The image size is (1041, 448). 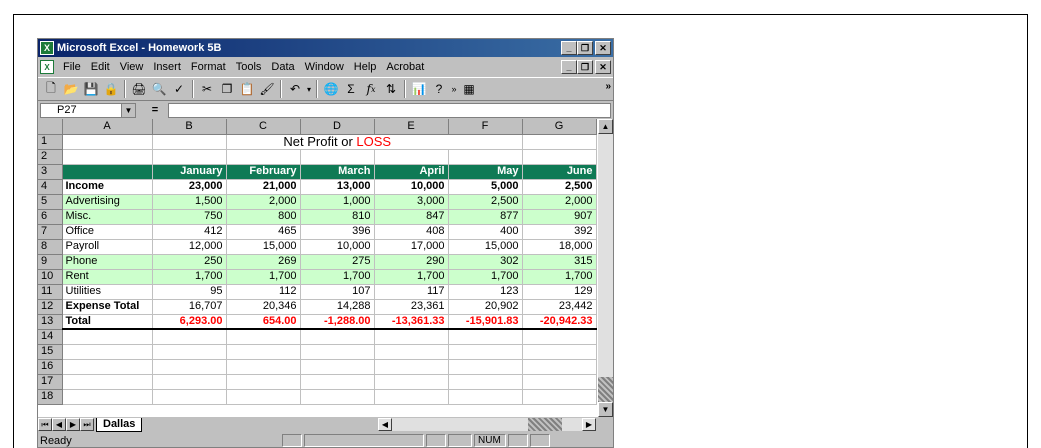 I want to click on horizontal-scroll-thumb, so click(x=545, y=424).